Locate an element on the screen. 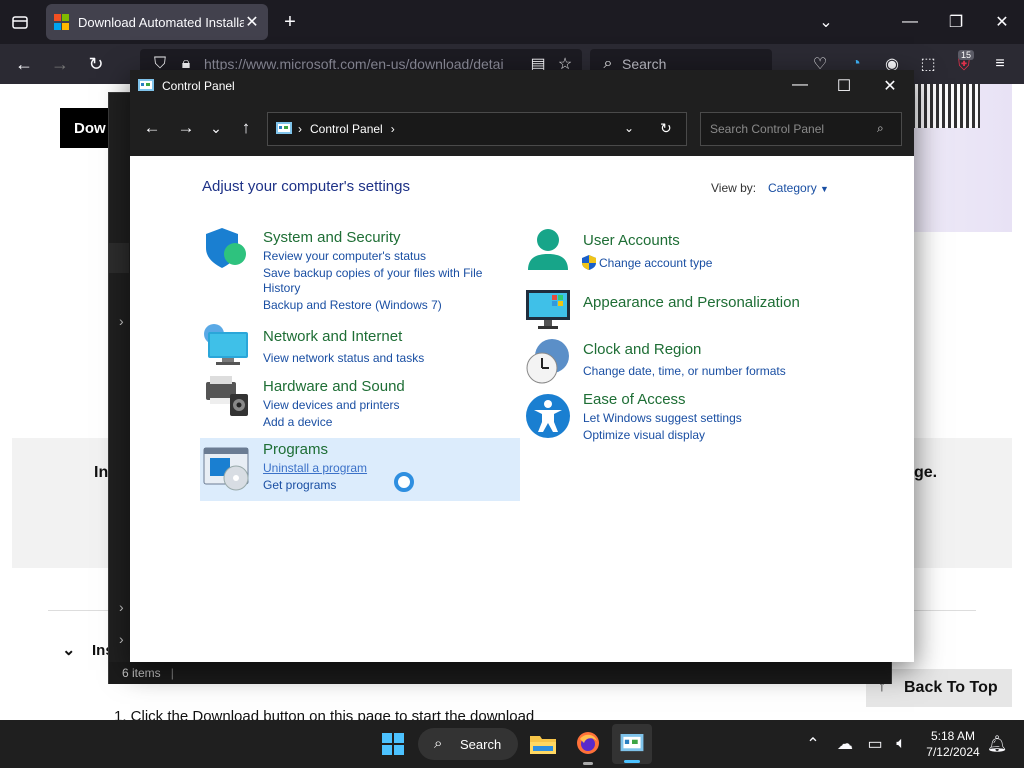 The height and width of the screenshot is (768, 1024). taskbar-clock: 5:18 AM 7/12/2024 is located at coordinates (953, 744).